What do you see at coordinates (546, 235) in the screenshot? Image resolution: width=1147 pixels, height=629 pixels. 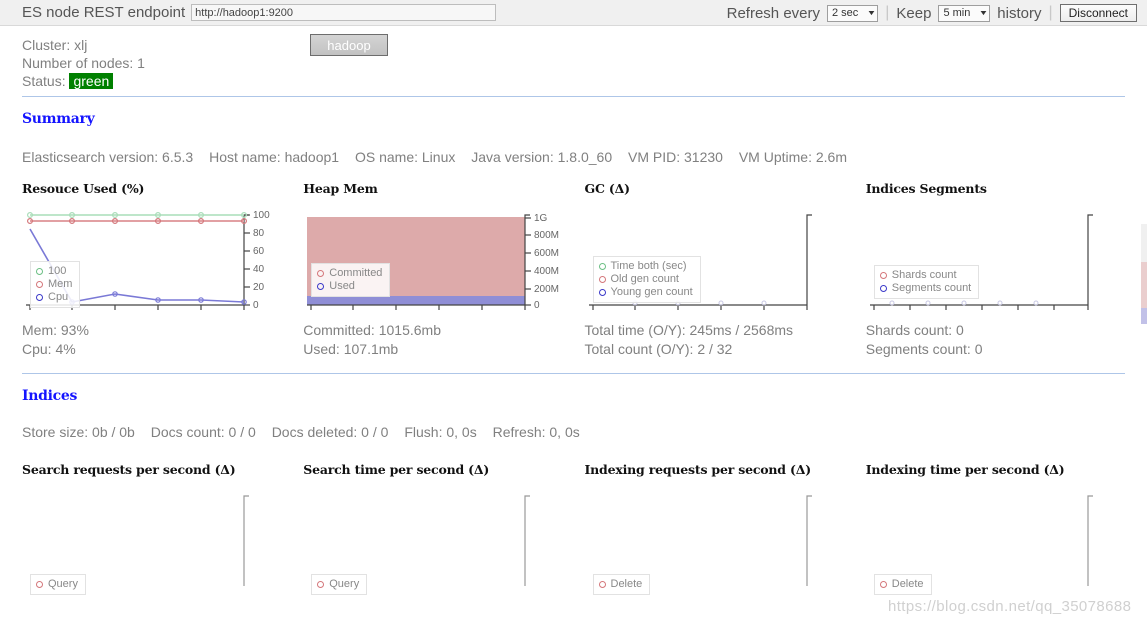 I see `svg-text: 800M` at bounding box center [546, 235].